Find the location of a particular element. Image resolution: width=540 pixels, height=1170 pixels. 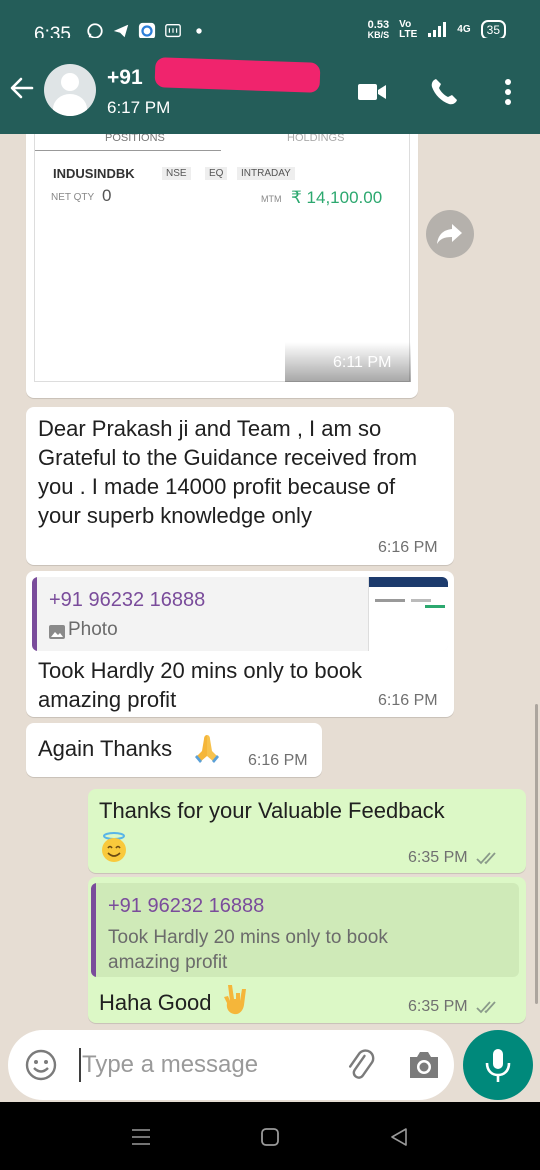

camera-icon is located at coordinates (424, 1065).